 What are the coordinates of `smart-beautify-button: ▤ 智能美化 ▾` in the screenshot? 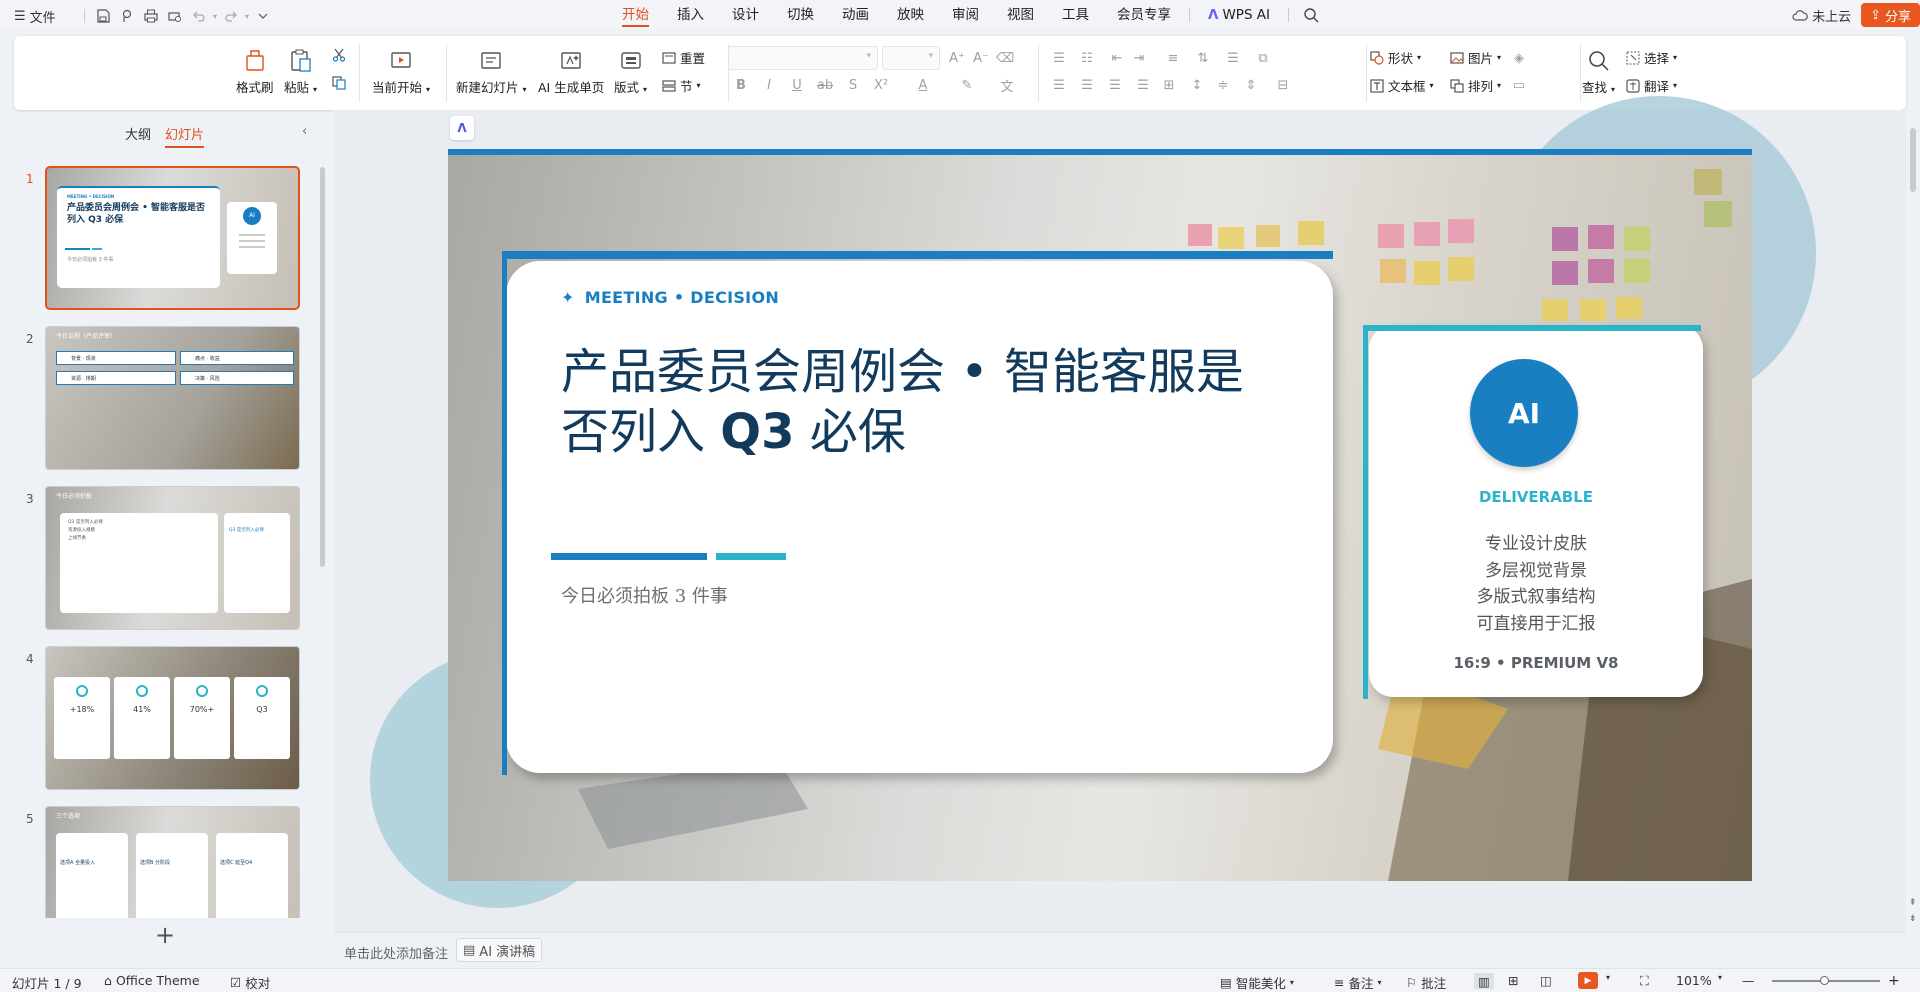 It's located at (1257, 982).